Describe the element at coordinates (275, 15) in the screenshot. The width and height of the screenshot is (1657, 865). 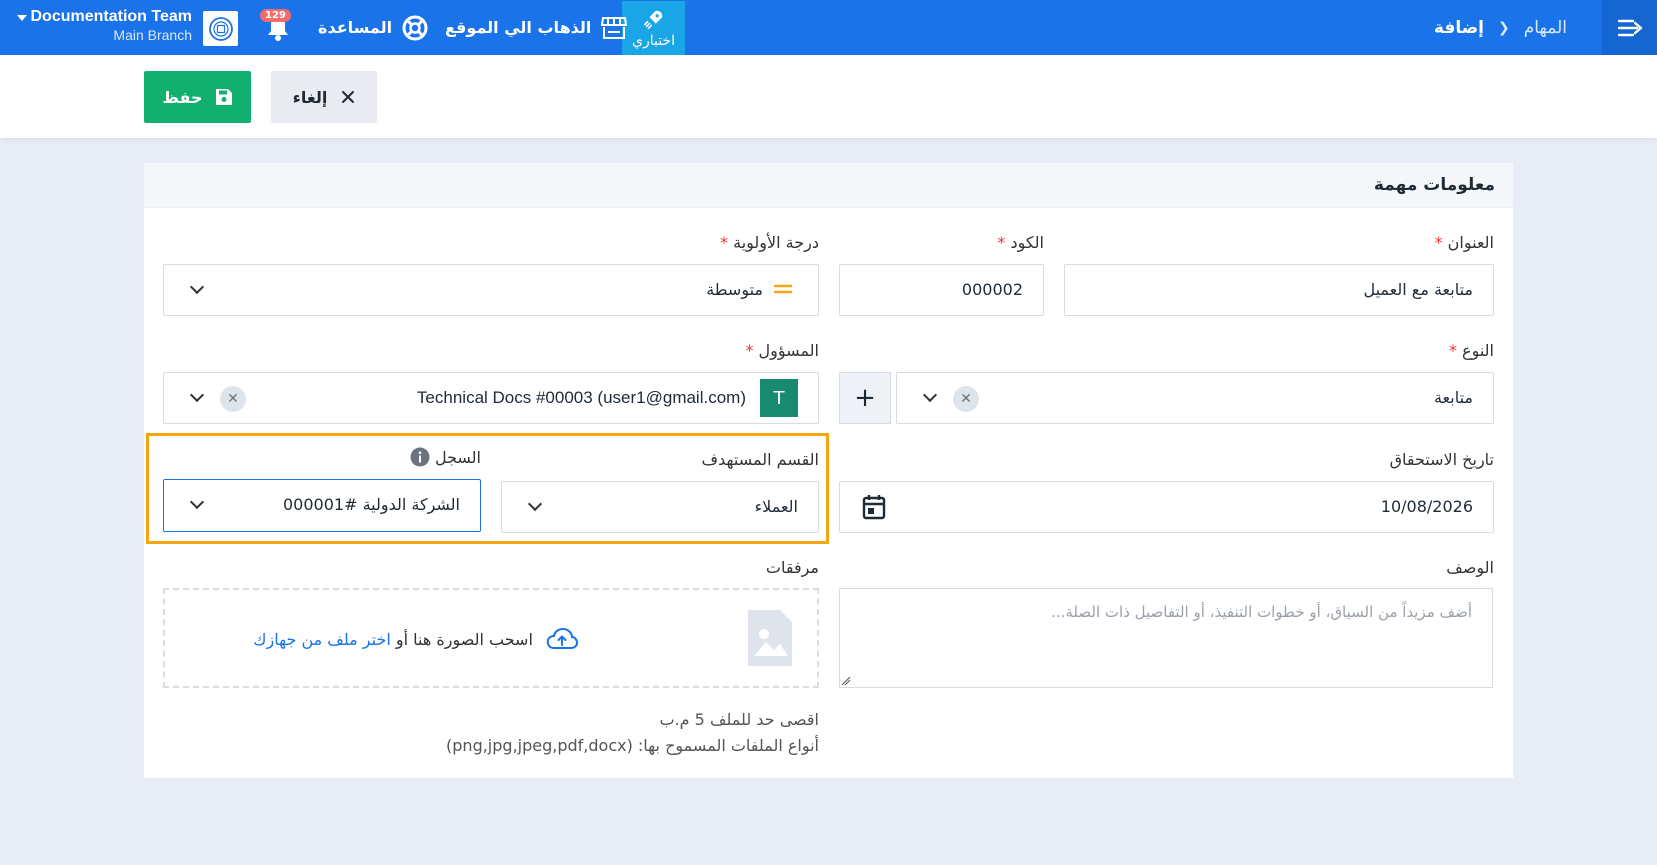
I see `notifications-badge: 129` at that location.